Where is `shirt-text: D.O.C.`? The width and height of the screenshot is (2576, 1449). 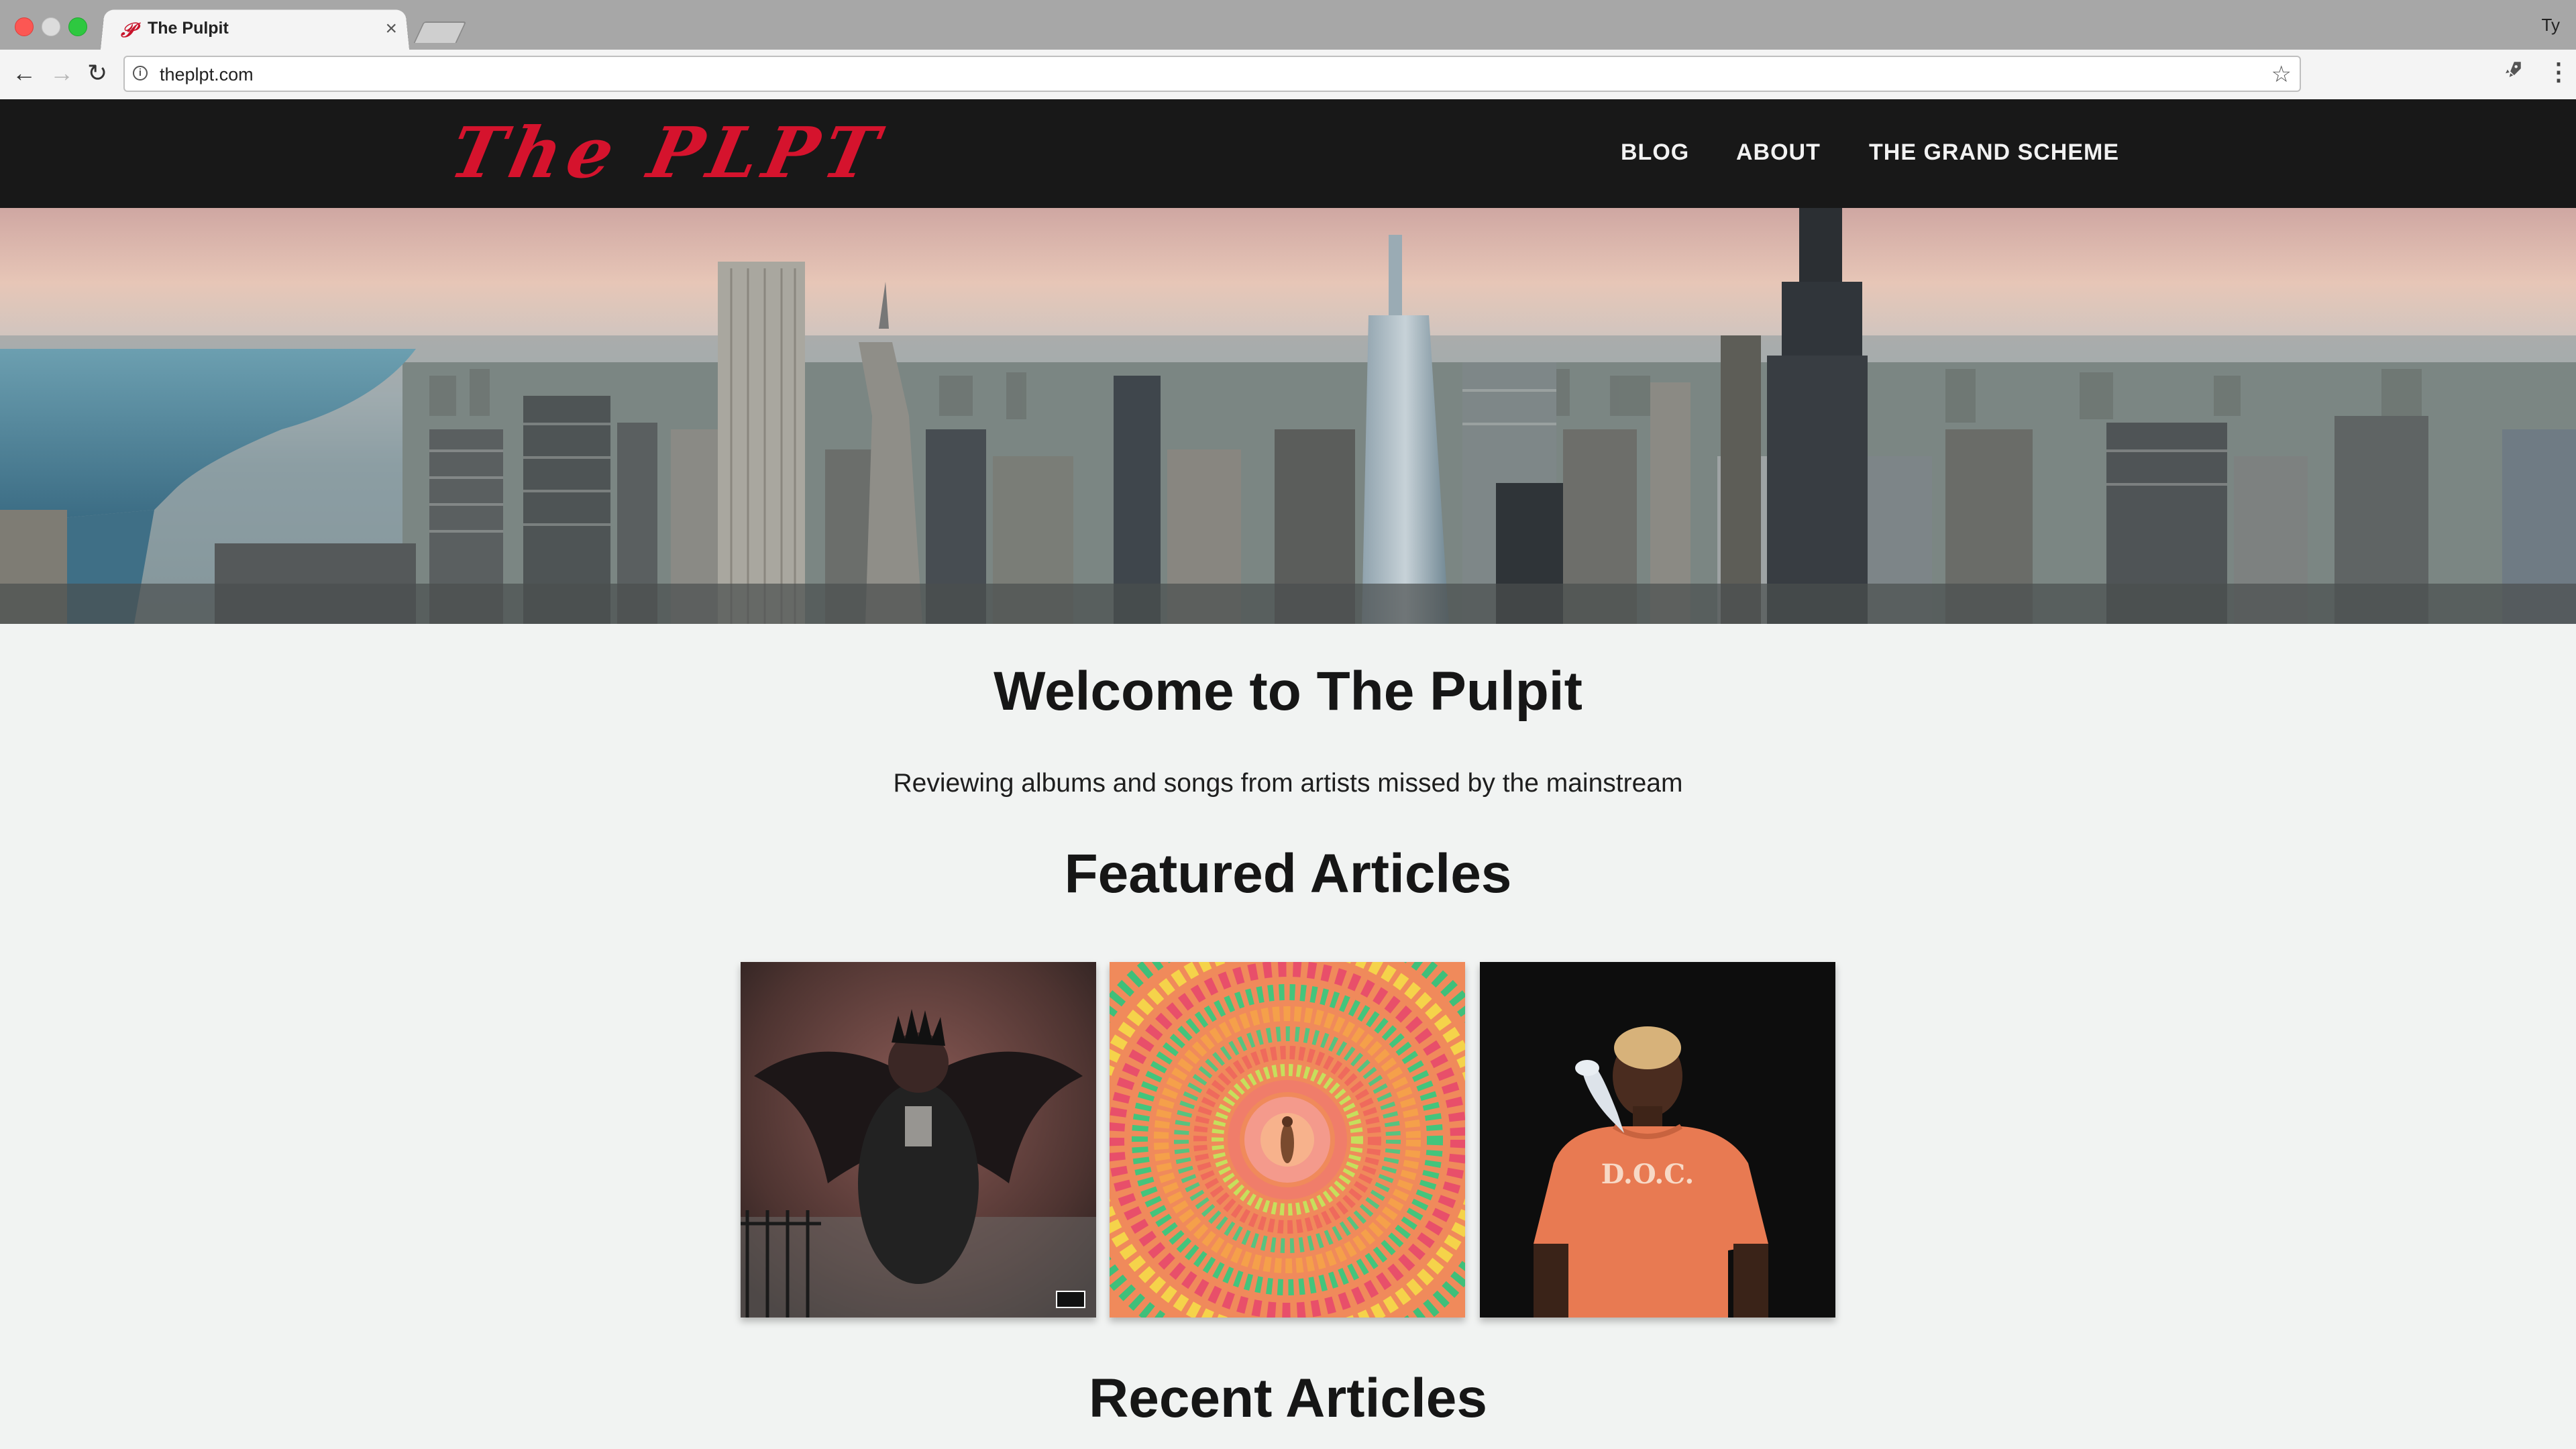
shirt-text: D.O.C. is located at coordinates (1648, 1174).